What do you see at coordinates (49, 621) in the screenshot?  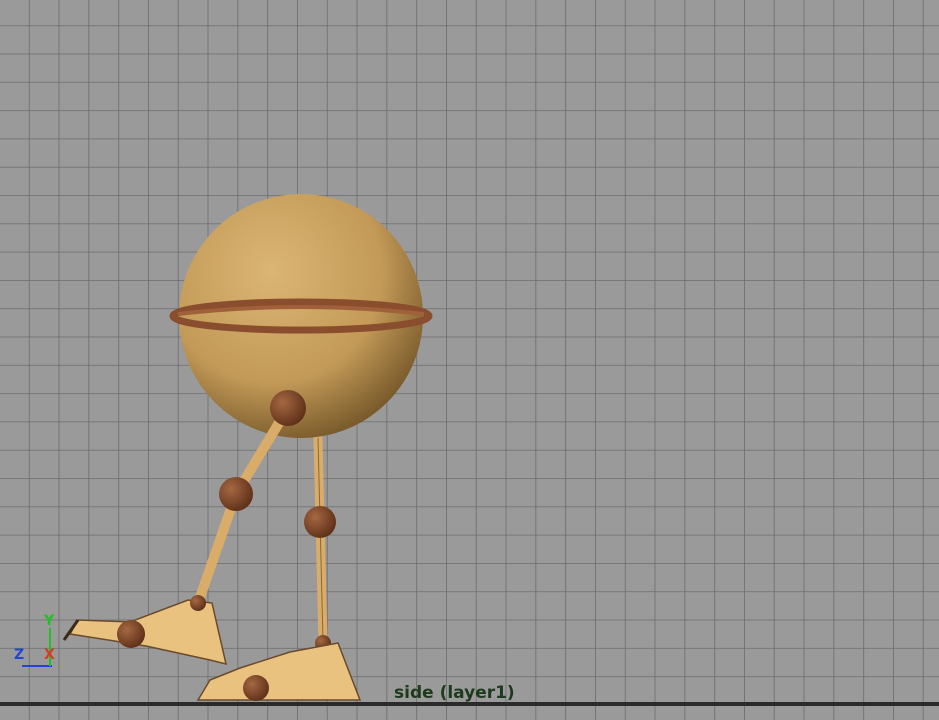 I see `axis-y-label: Y` at bounding box center [49, 621].